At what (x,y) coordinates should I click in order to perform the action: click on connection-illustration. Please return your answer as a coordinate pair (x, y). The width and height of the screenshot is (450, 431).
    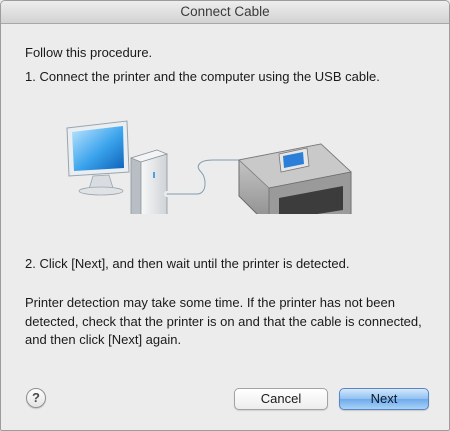
    Looking at the image, I should click on (209, 167).